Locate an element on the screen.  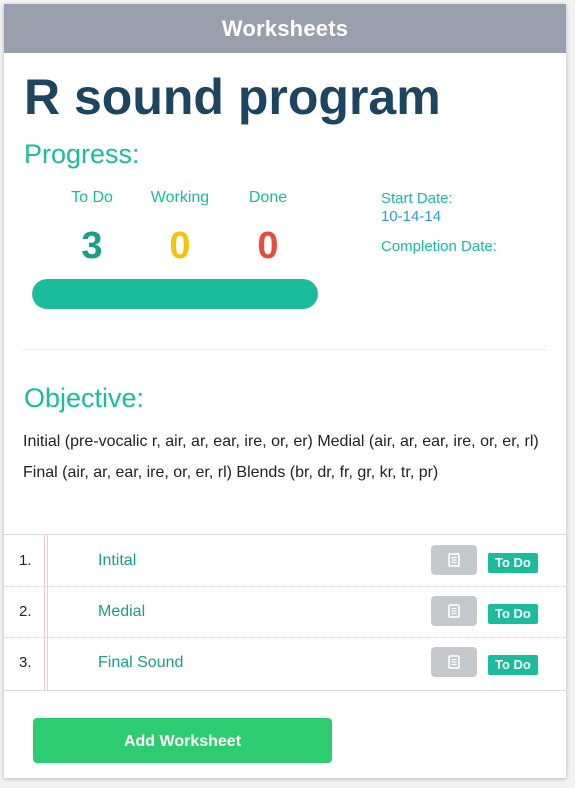
start-date-label: Start Date: is located at coordinates (417, 198).